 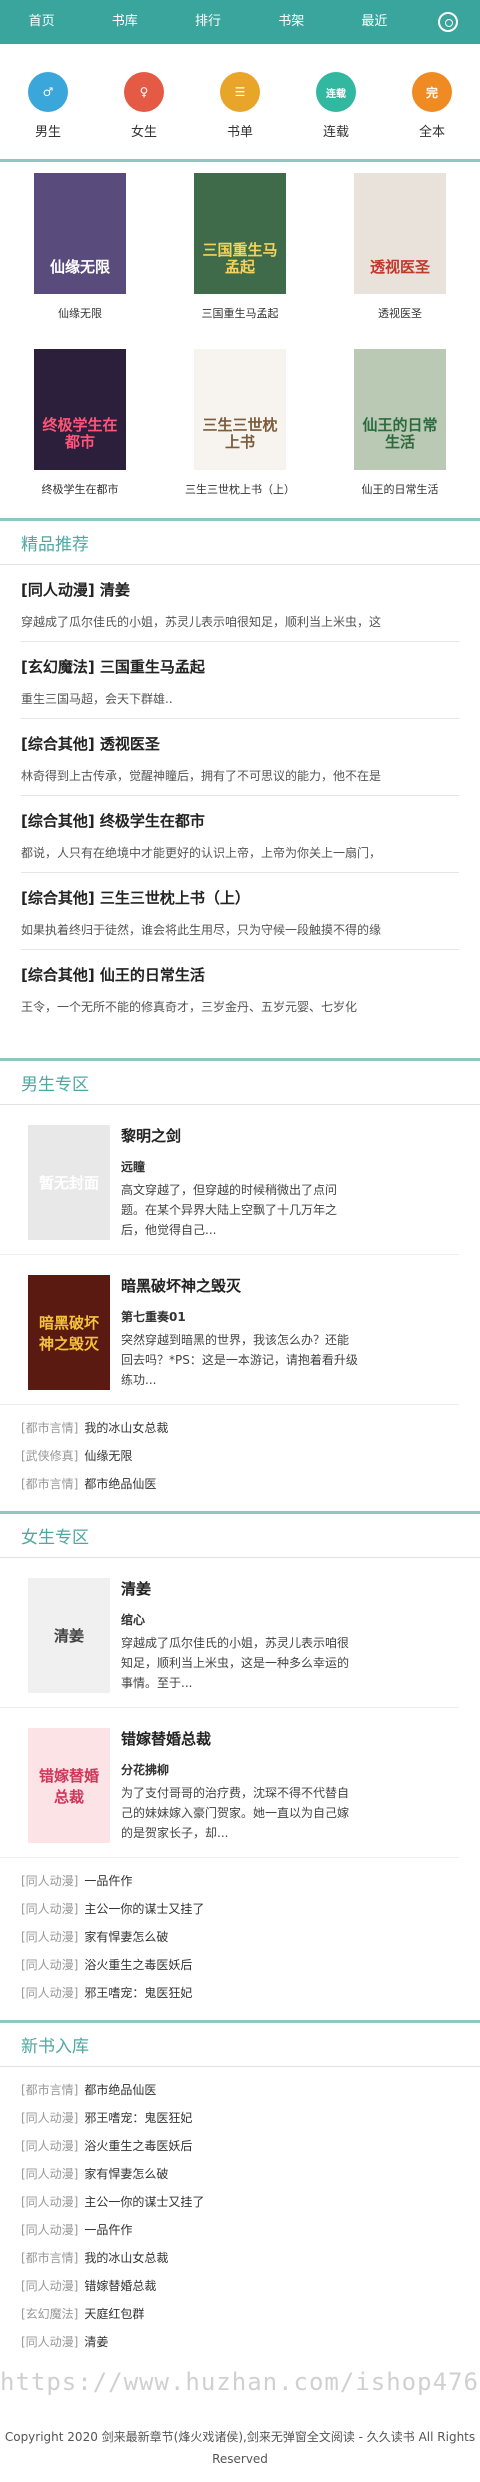 What do you see at coordinates (240, 115) in the screenshot?
I see `category-booklist: ☰ 书单` at bounding box center [240, 115].